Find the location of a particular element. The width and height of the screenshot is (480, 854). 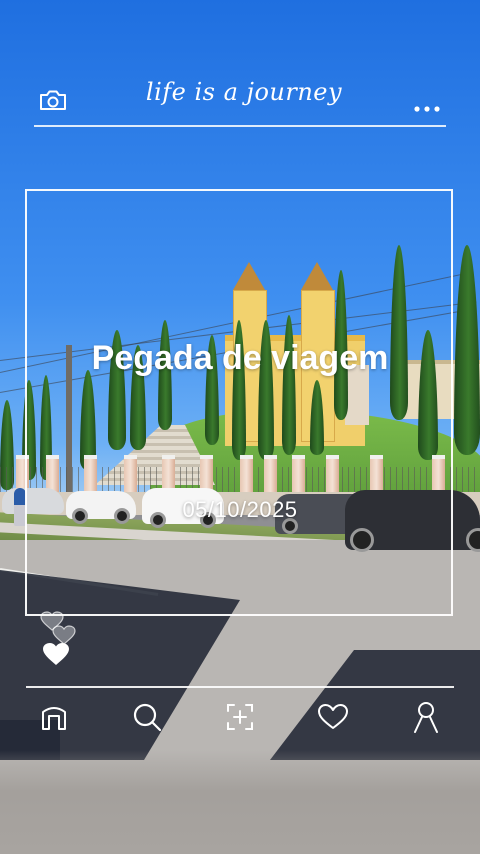

top-bar: life is a journey is located at coordinates (240, 98).